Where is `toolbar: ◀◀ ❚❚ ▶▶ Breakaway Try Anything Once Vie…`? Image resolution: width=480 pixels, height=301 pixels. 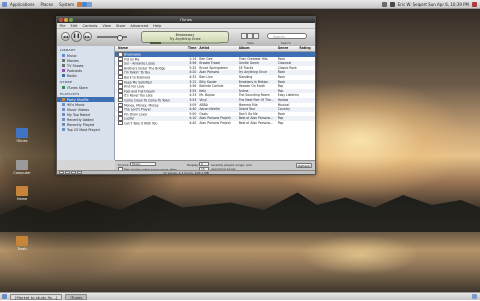 toolbar: ◀◀ ❚❚ ▶▶ Breakaway Try Anything Once Vie… is located at coordinates (186, 38).